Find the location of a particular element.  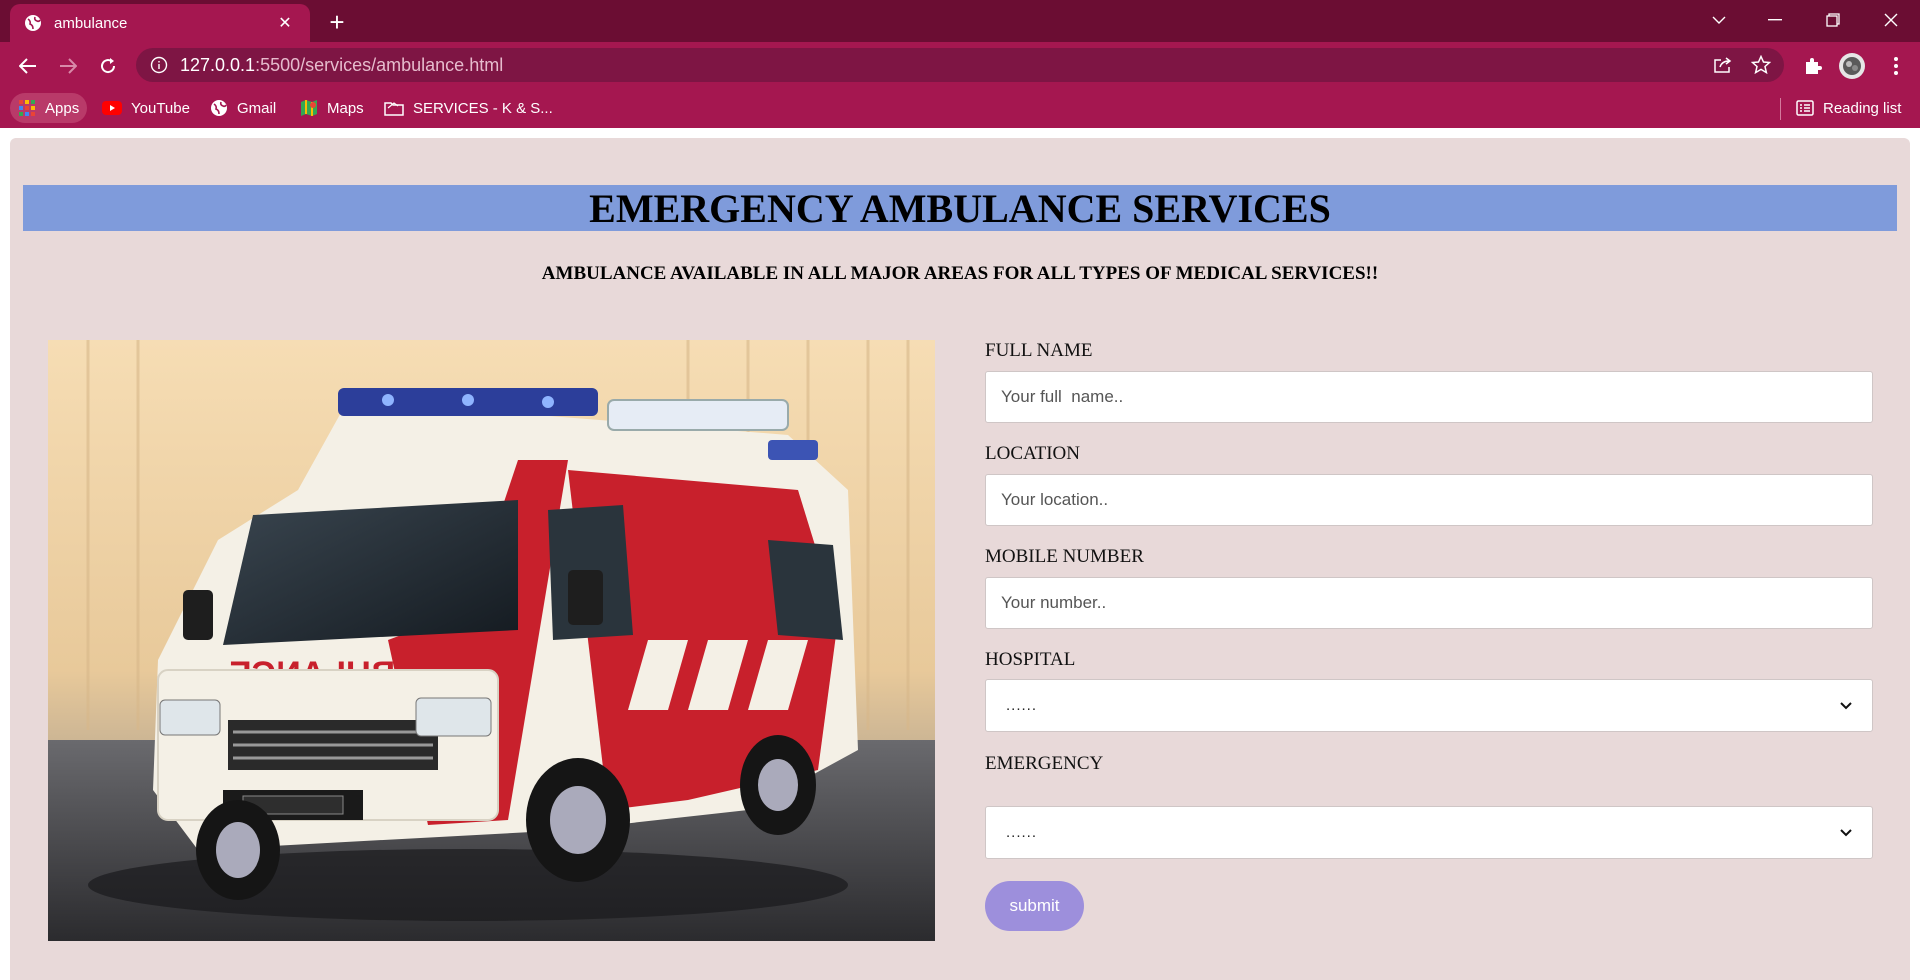

site-info-icon is located at coordinates (159, 65).